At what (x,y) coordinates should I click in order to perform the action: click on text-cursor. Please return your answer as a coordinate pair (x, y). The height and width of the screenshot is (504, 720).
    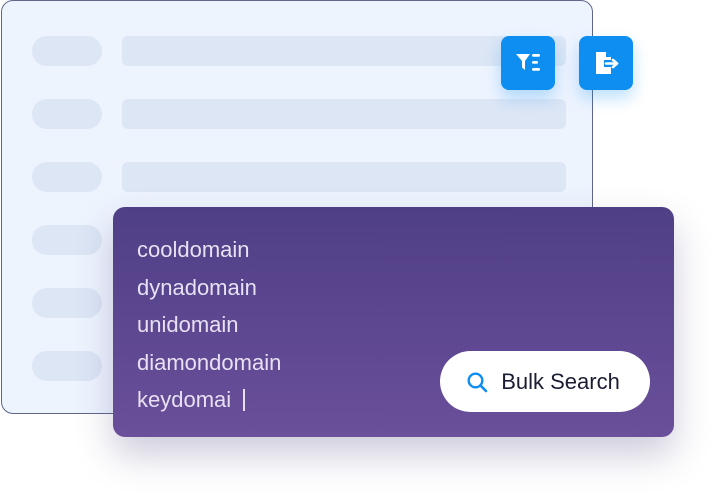
    Looking at the image, I should click on (244, 400).